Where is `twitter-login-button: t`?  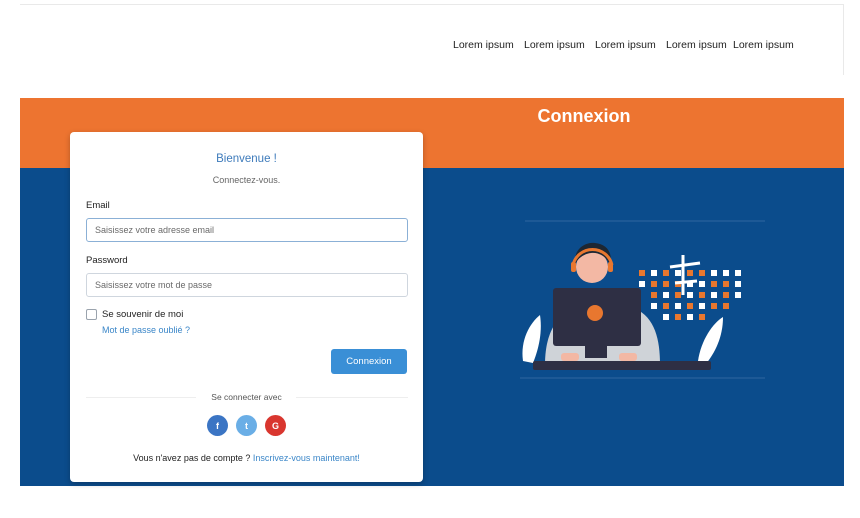
twitter-login-button: t is located at coordinates (246, 425).